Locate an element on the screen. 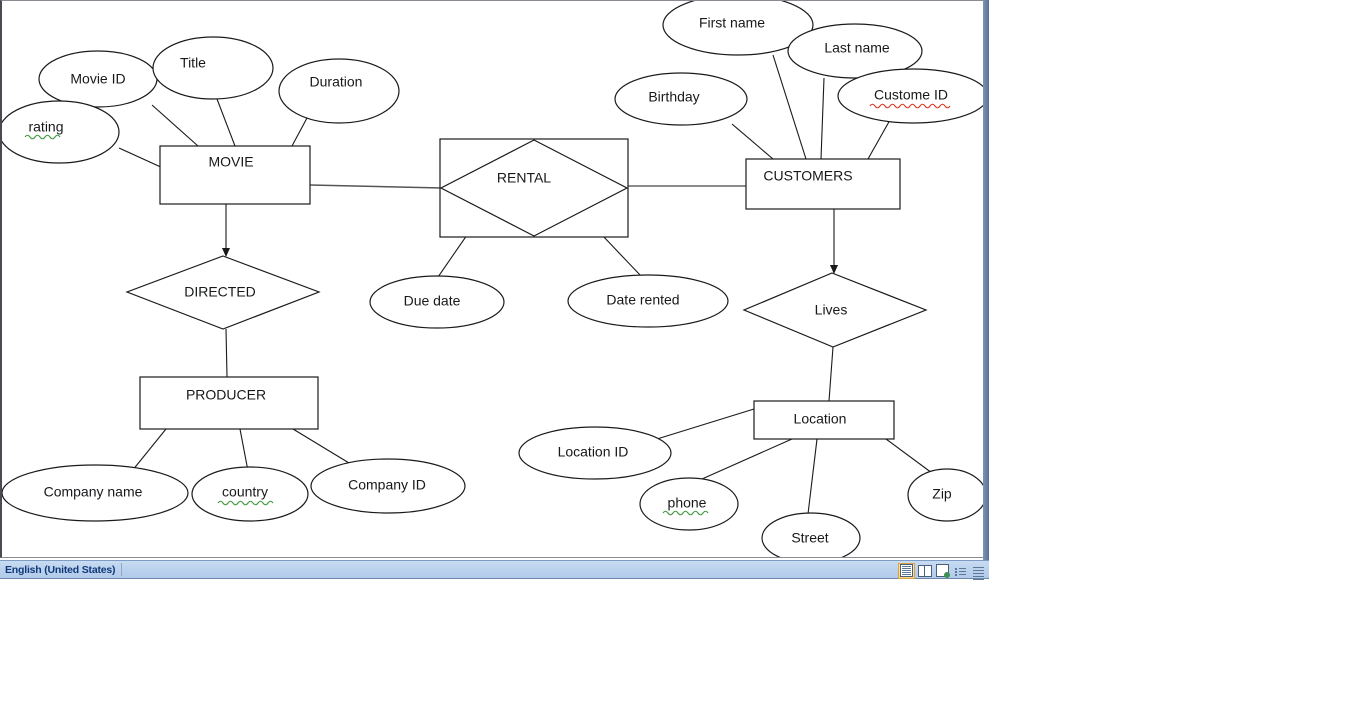 This screenshot has height=728, width=1366. attribute-label-title: Title is located at coordinates (193, 63).